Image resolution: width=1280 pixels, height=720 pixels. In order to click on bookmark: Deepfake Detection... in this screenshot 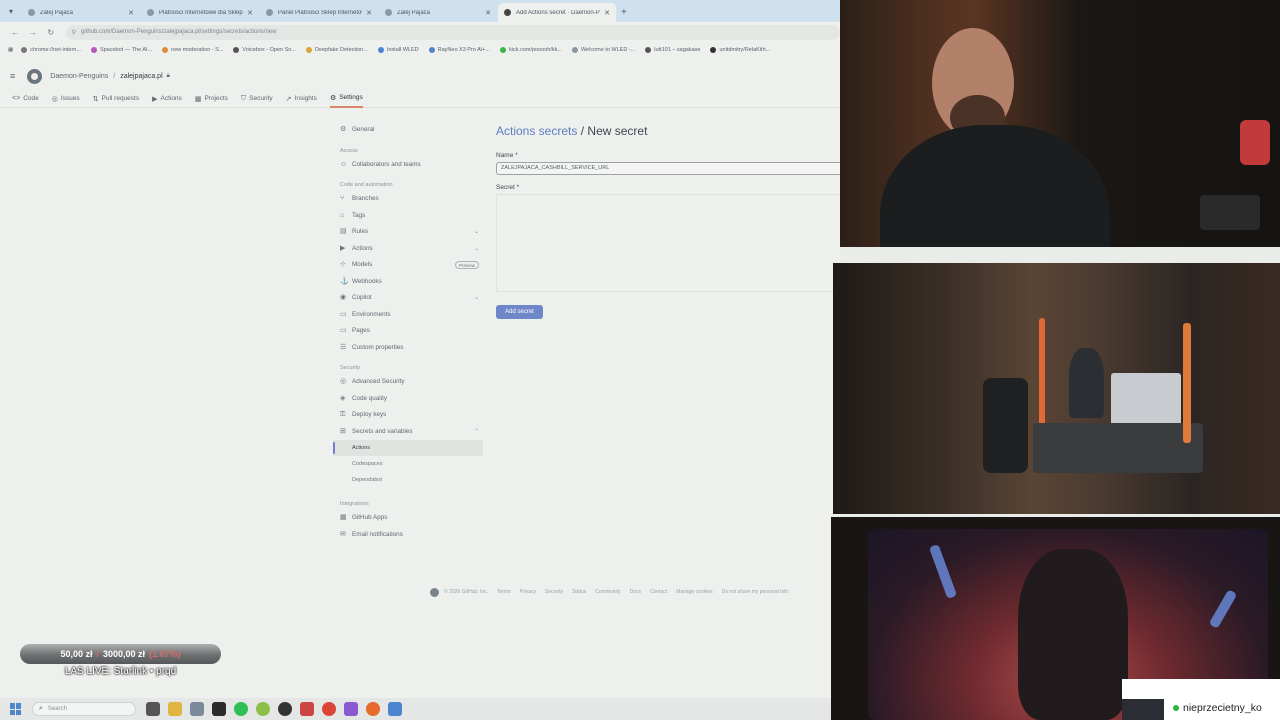, I will do `click(336, 49)`.